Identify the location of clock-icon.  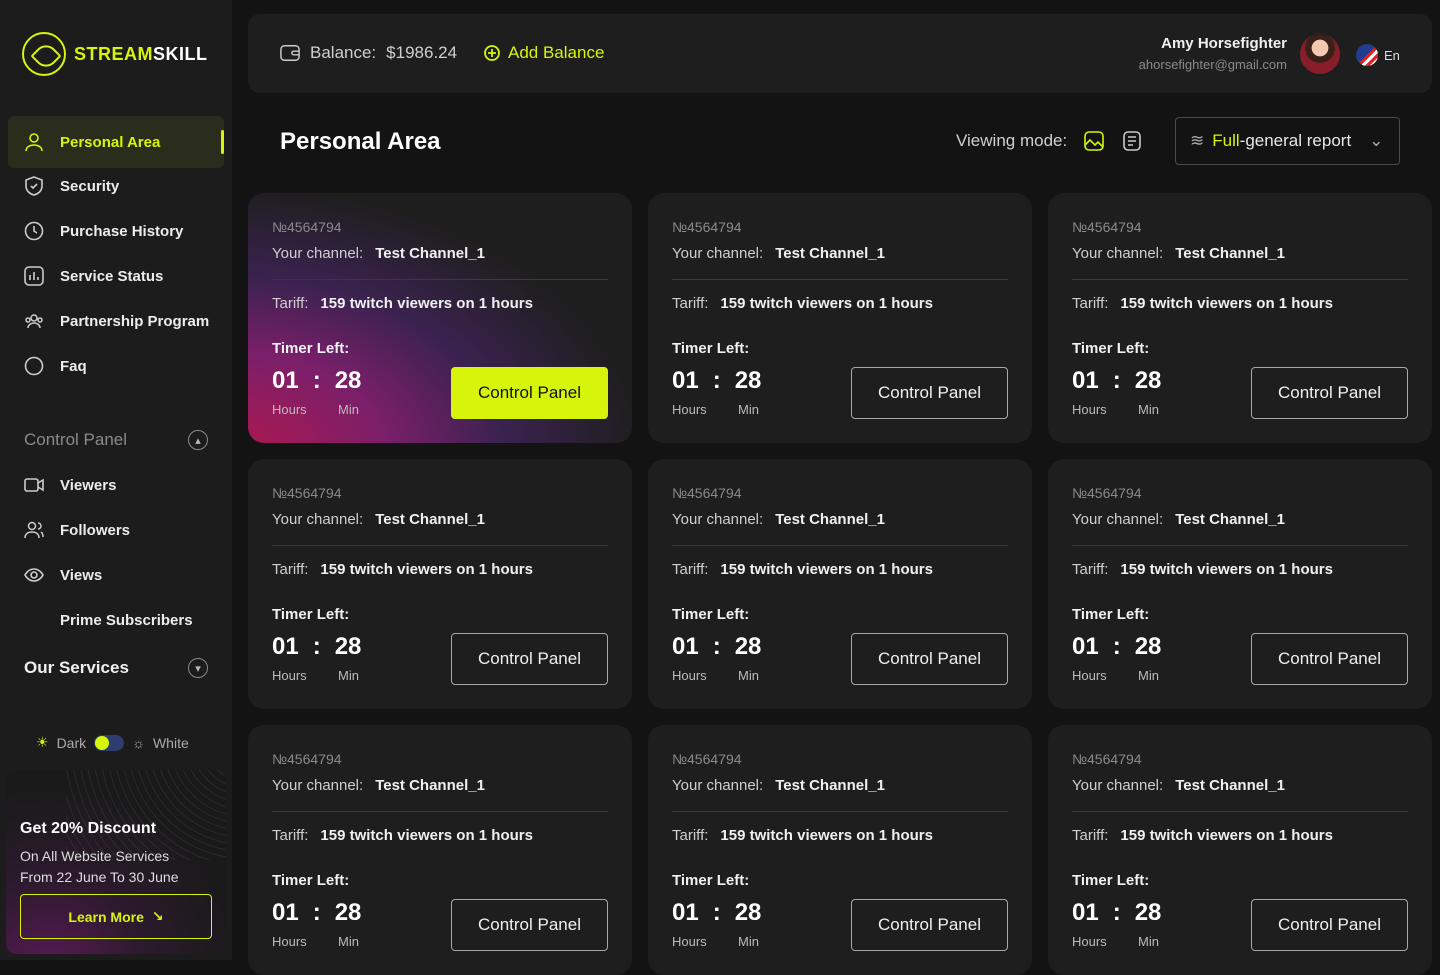
(34, 231).